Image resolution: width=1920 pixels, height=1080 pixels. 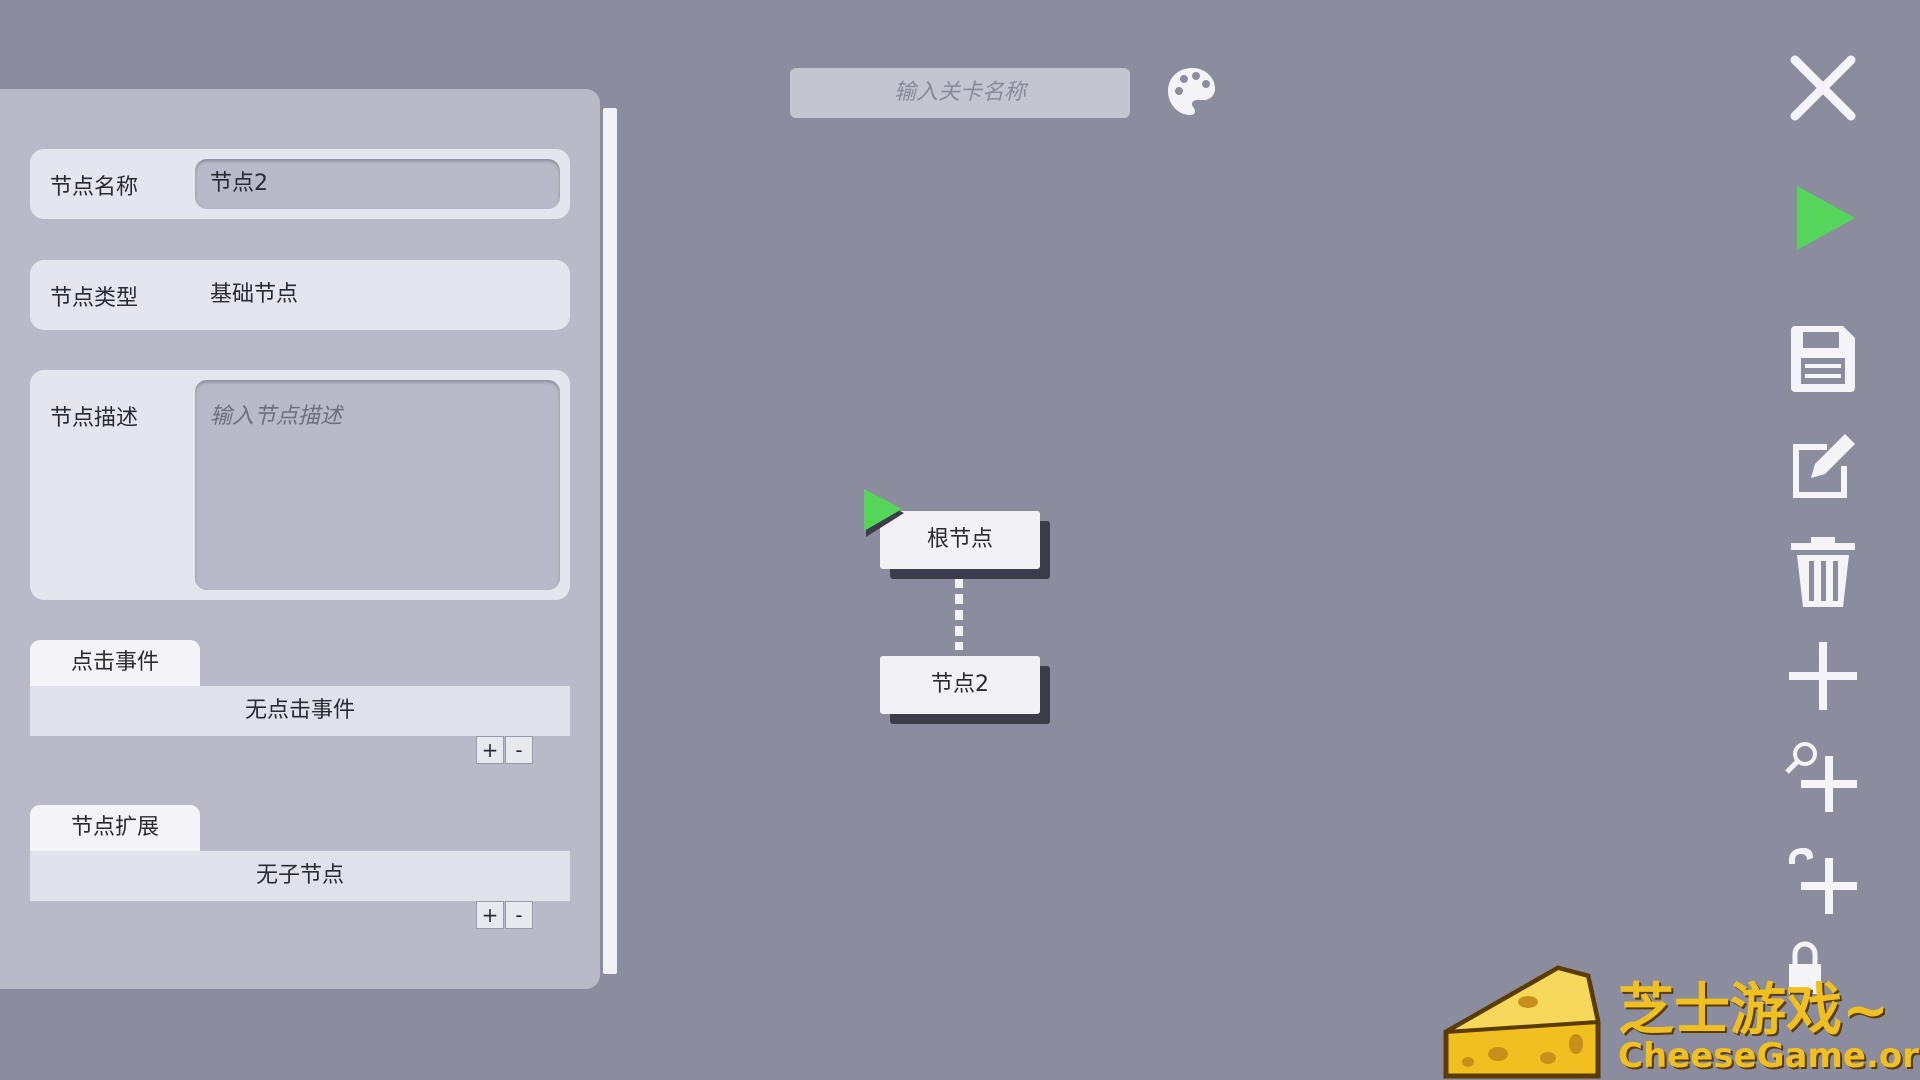 I want to click on play-icon, so click(x=1823, y=218).